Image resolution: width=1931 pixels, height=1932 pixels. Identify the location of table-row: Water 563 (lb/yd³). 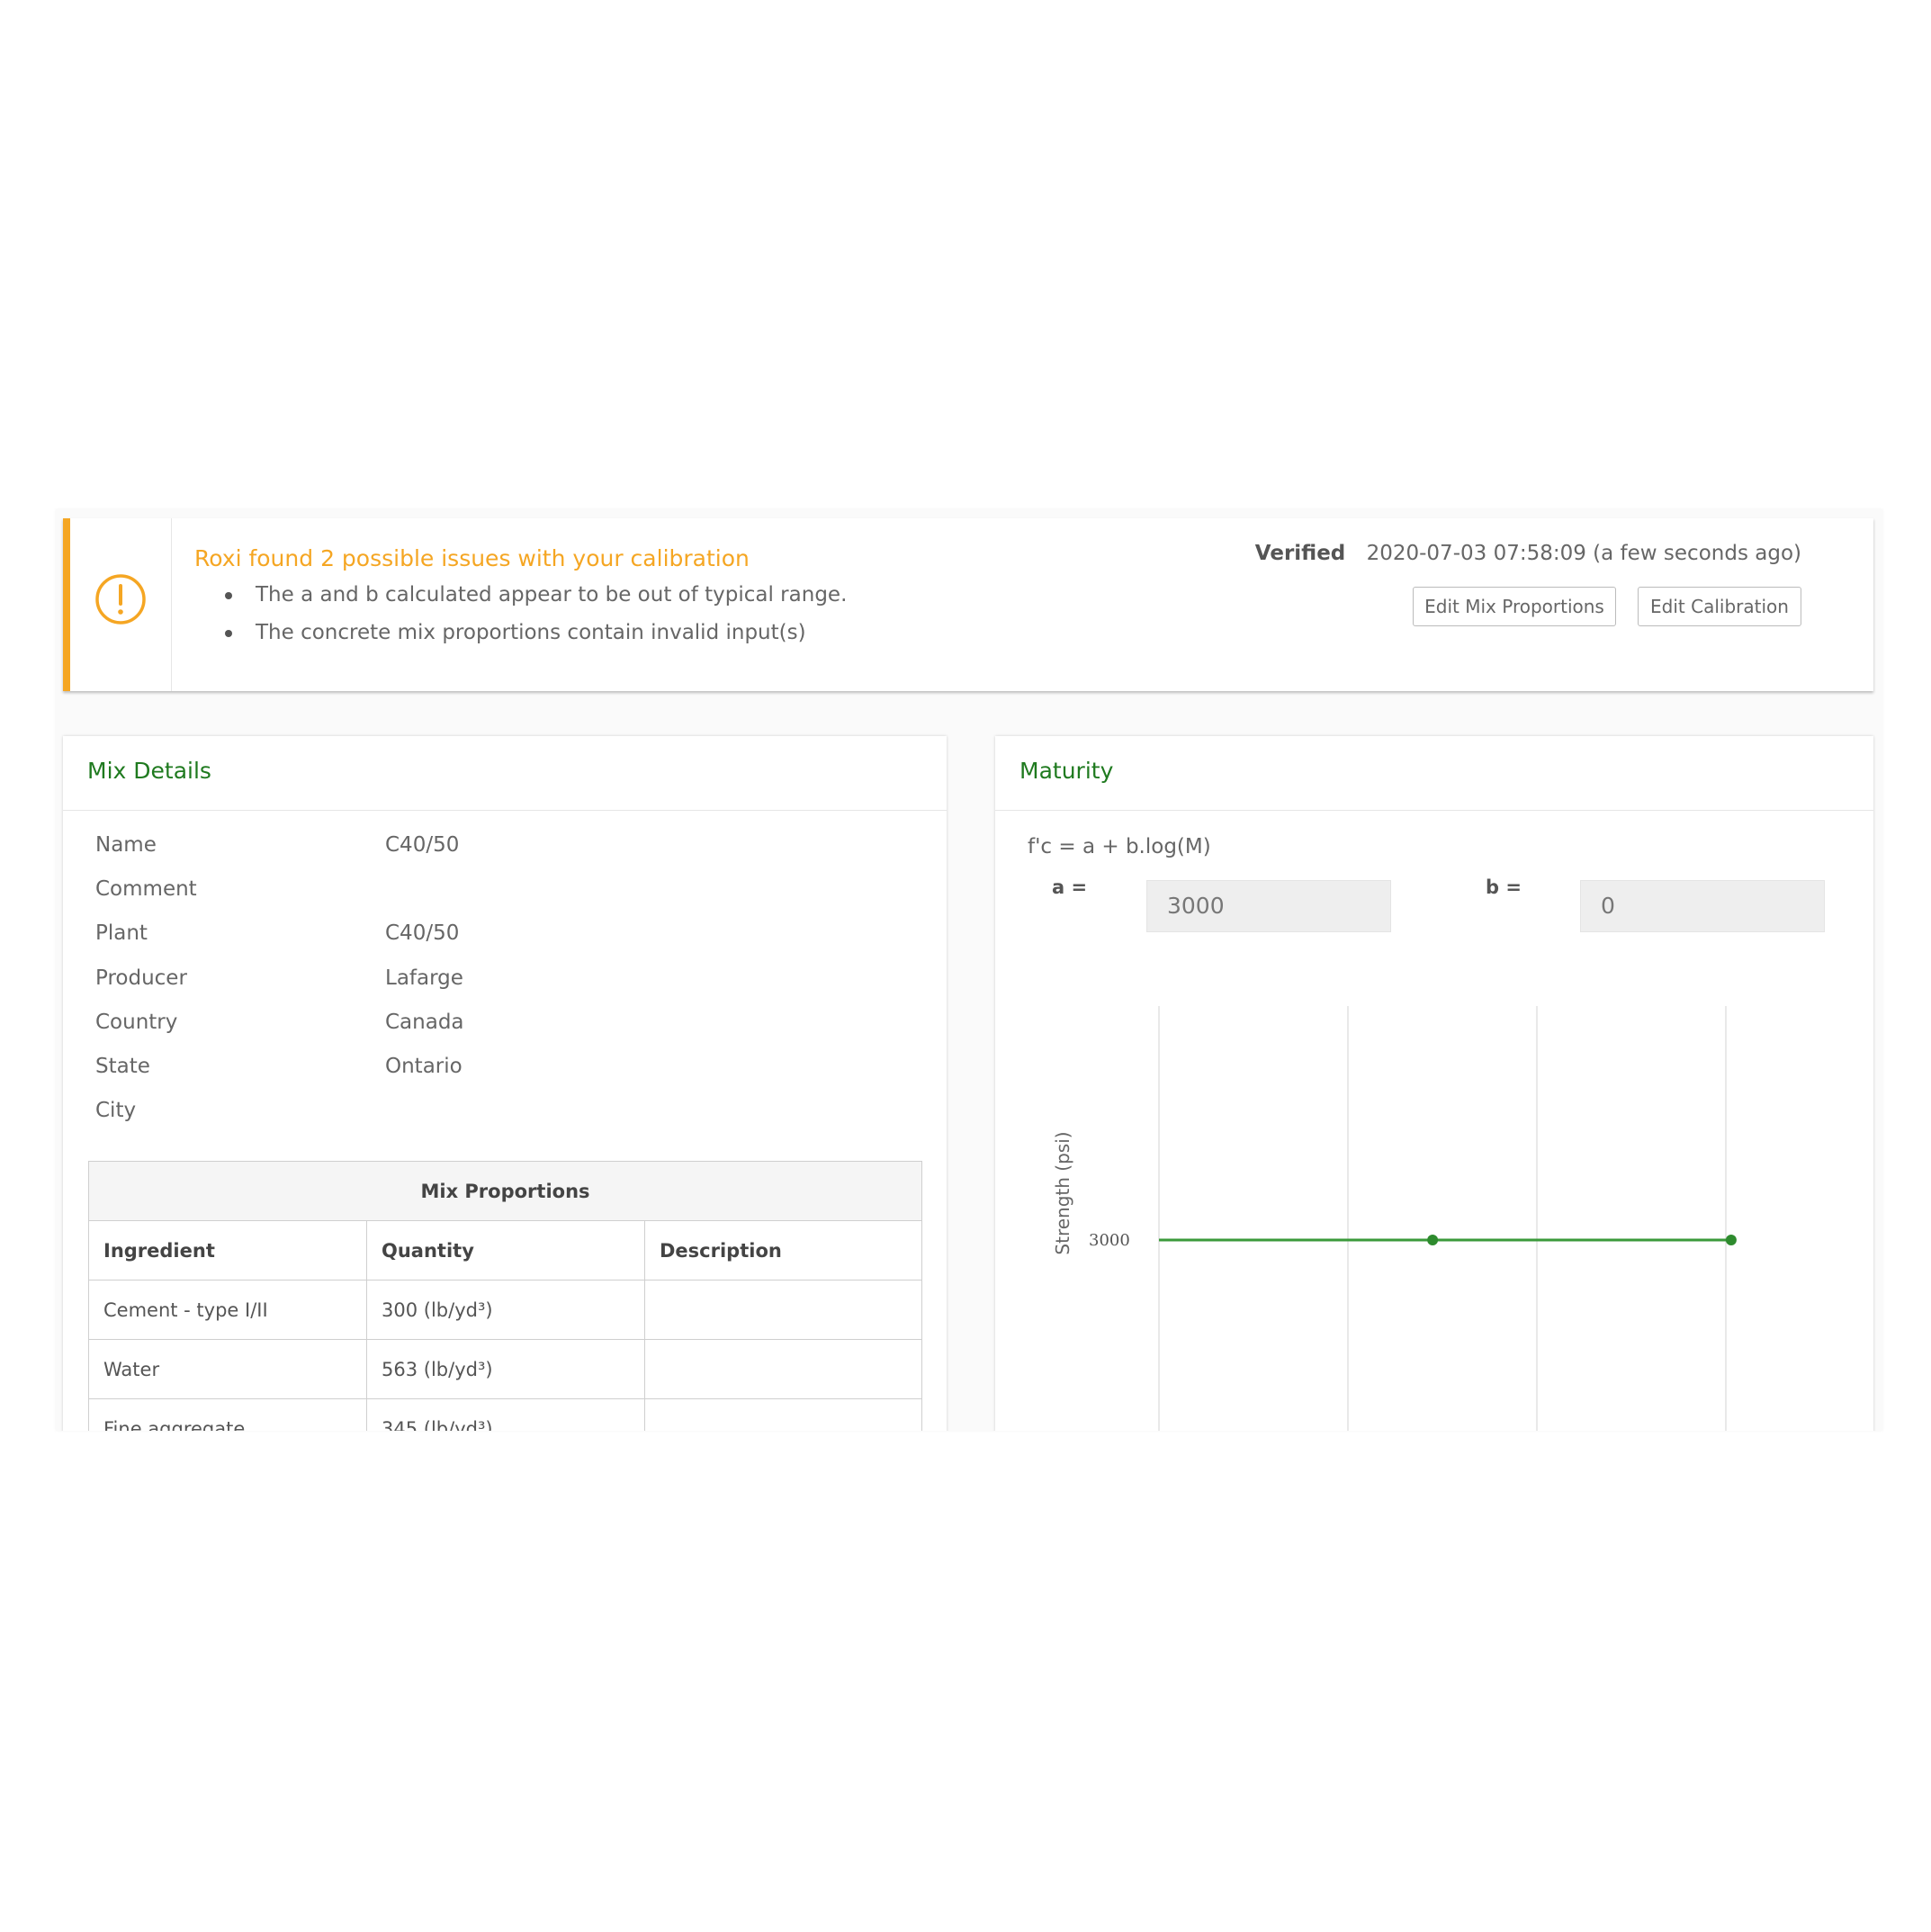
(505, 1369).